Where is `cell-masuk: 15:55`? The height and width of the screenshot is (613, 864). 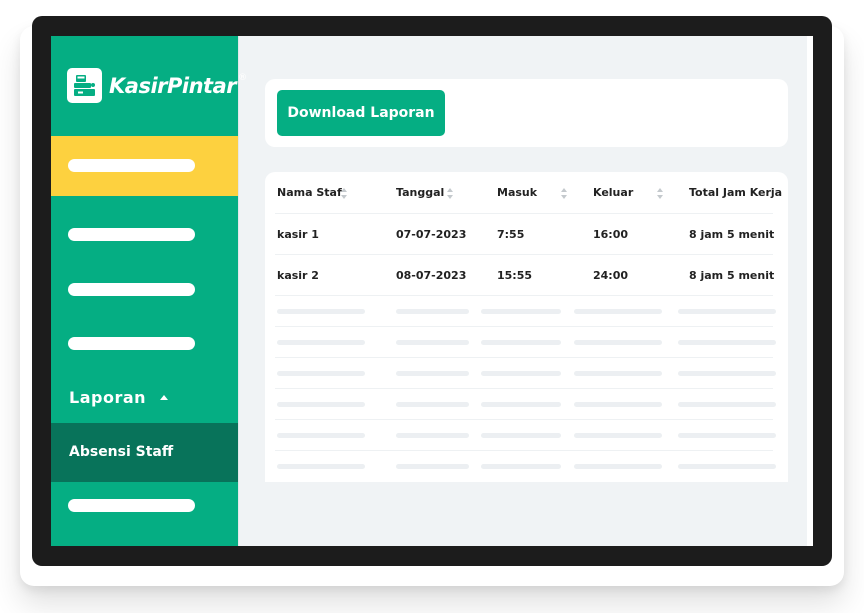 cell-masuk: 15:55 is located at coordinates (515, 275).